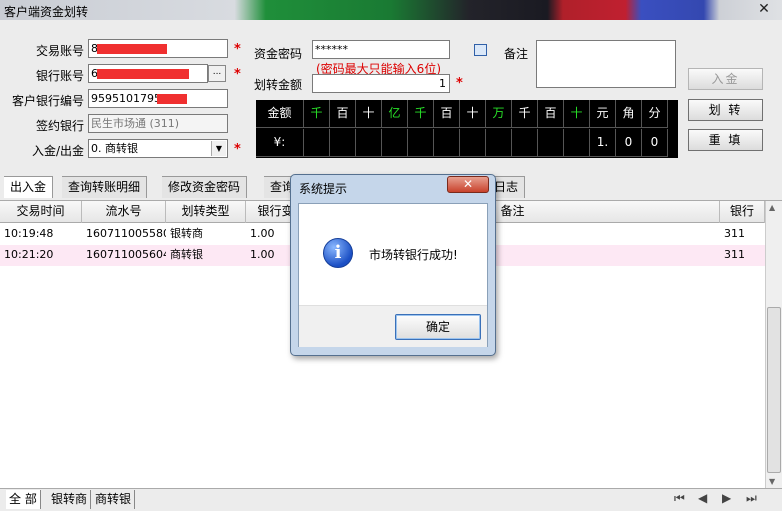 The image size is (782, 511). Describe the element at coordinates (105, 187) in the screenshot. I see `tab-transfer-detail: 查询转账明细` at that location.